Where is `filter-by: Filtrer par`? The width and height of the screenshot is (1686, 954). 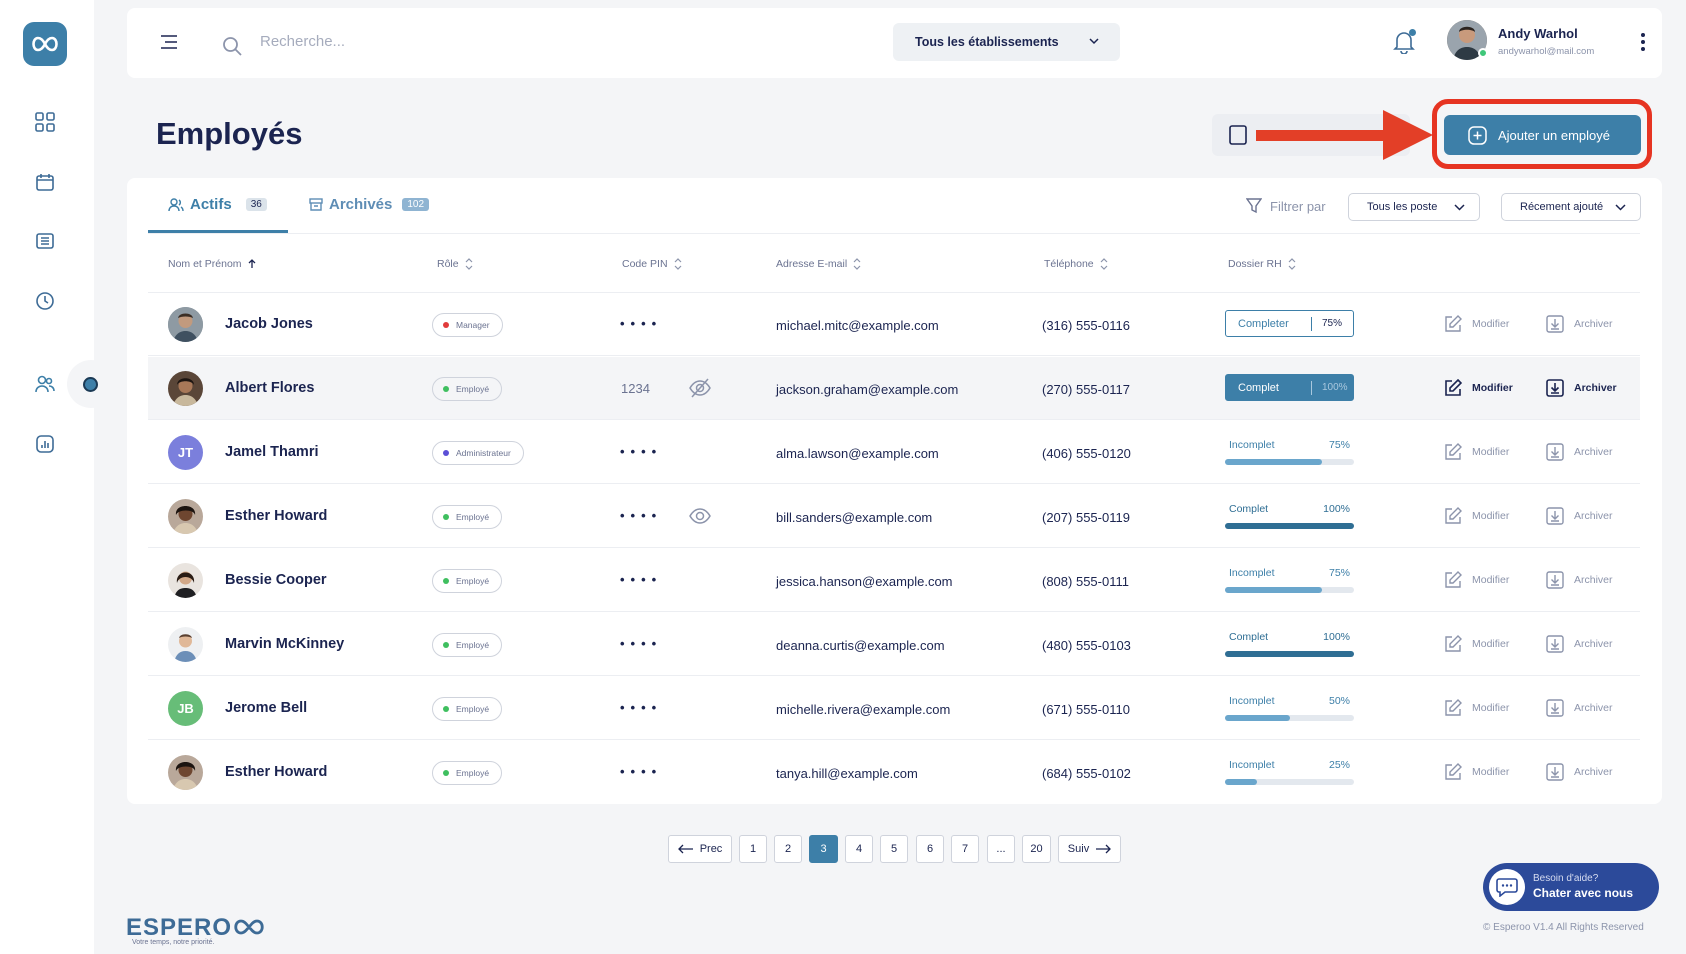 filter-by: Filtrer par is located at coordinates (1286, 206).